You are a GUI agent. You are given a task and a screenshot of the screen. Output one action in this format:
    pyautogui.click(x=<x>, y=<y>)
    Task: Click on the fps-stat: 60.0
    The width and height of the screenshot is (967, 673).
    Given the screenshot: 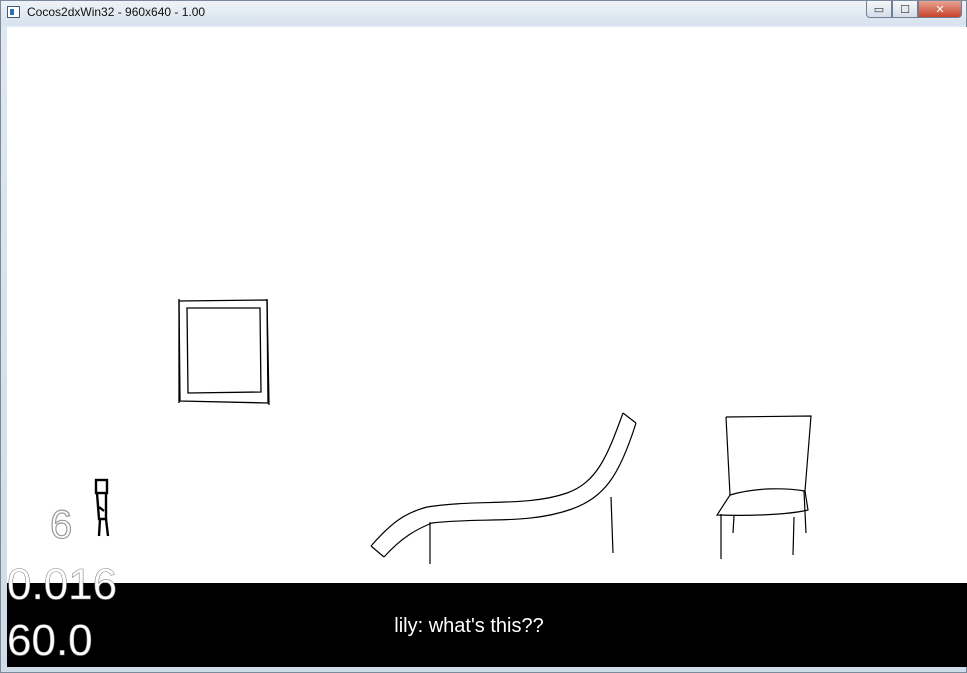 What is the action you would take?
    pyautogui.click(x=50, y=640)
    